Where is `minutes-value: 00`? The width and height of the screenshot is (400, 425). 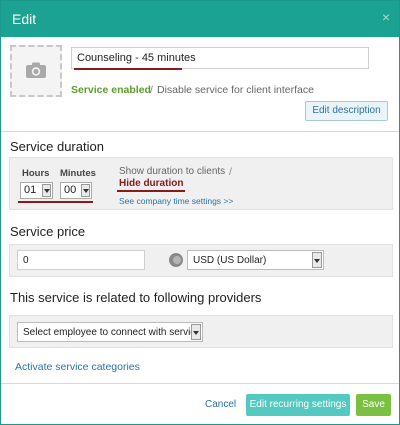
minutes-value: 00 is located at coordinates (70, 190).